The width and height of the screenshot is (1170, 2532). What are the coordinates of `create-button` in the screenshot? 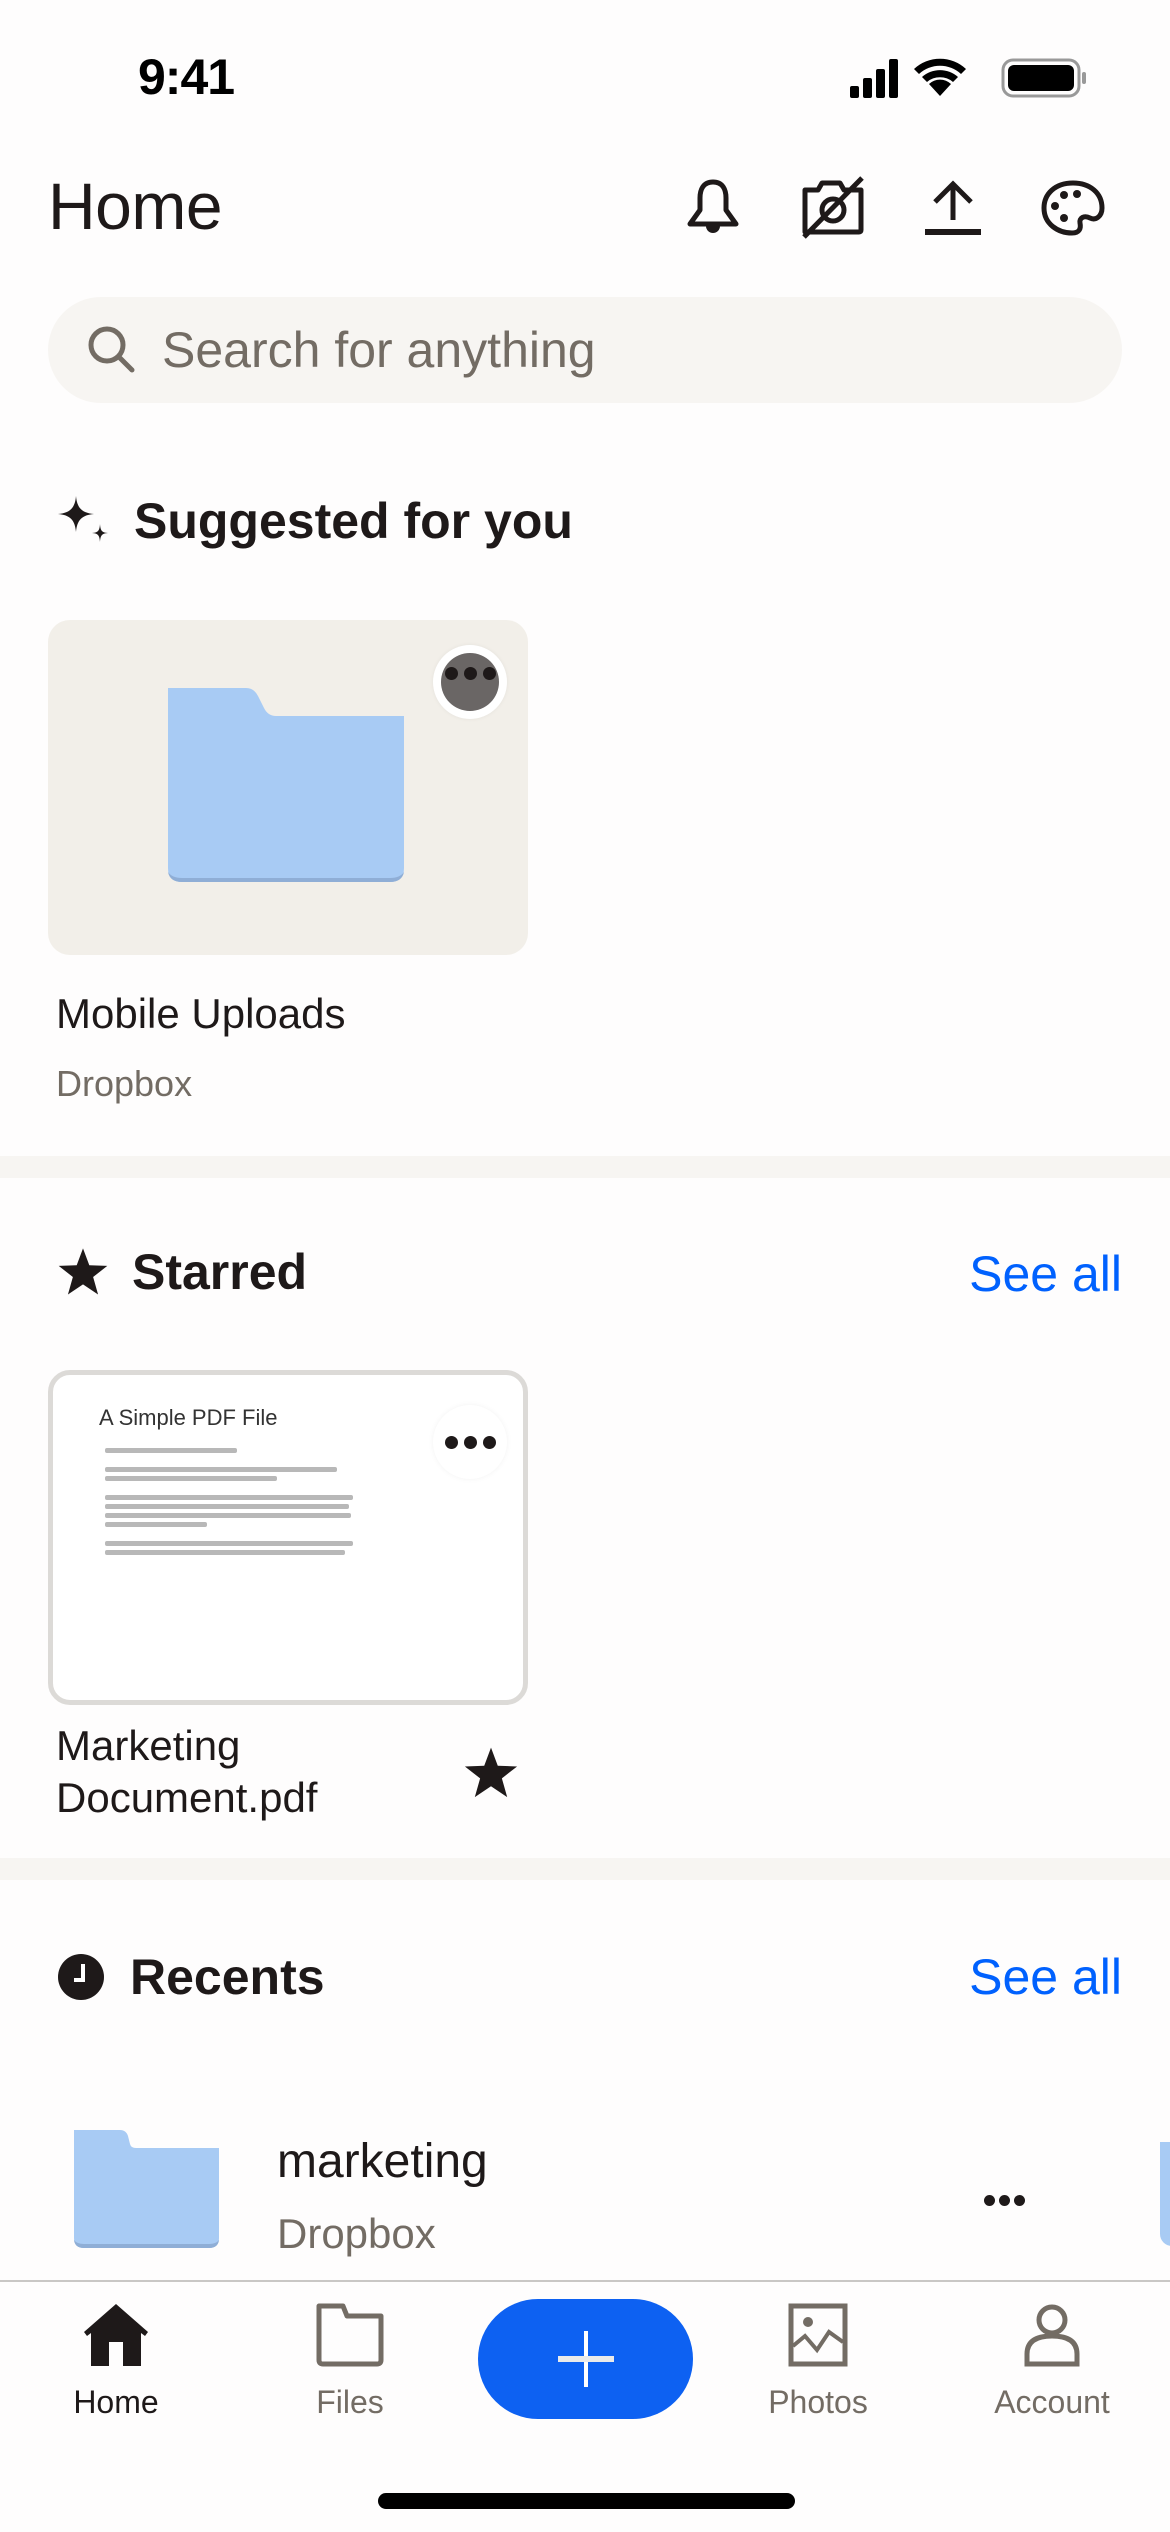 It's located at (585, 2359).